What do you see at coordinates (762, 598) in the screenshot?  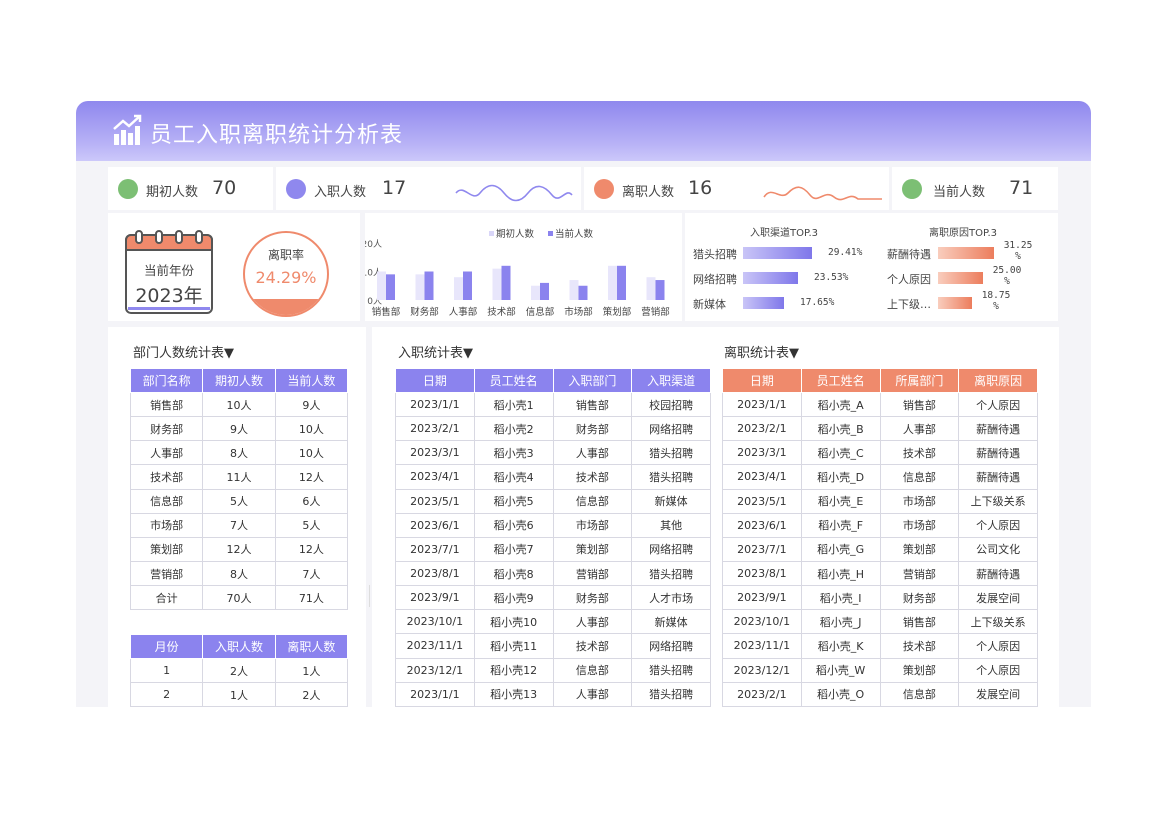 I see `table-cell: 2023/9/1` at bounding box center [762, 598].